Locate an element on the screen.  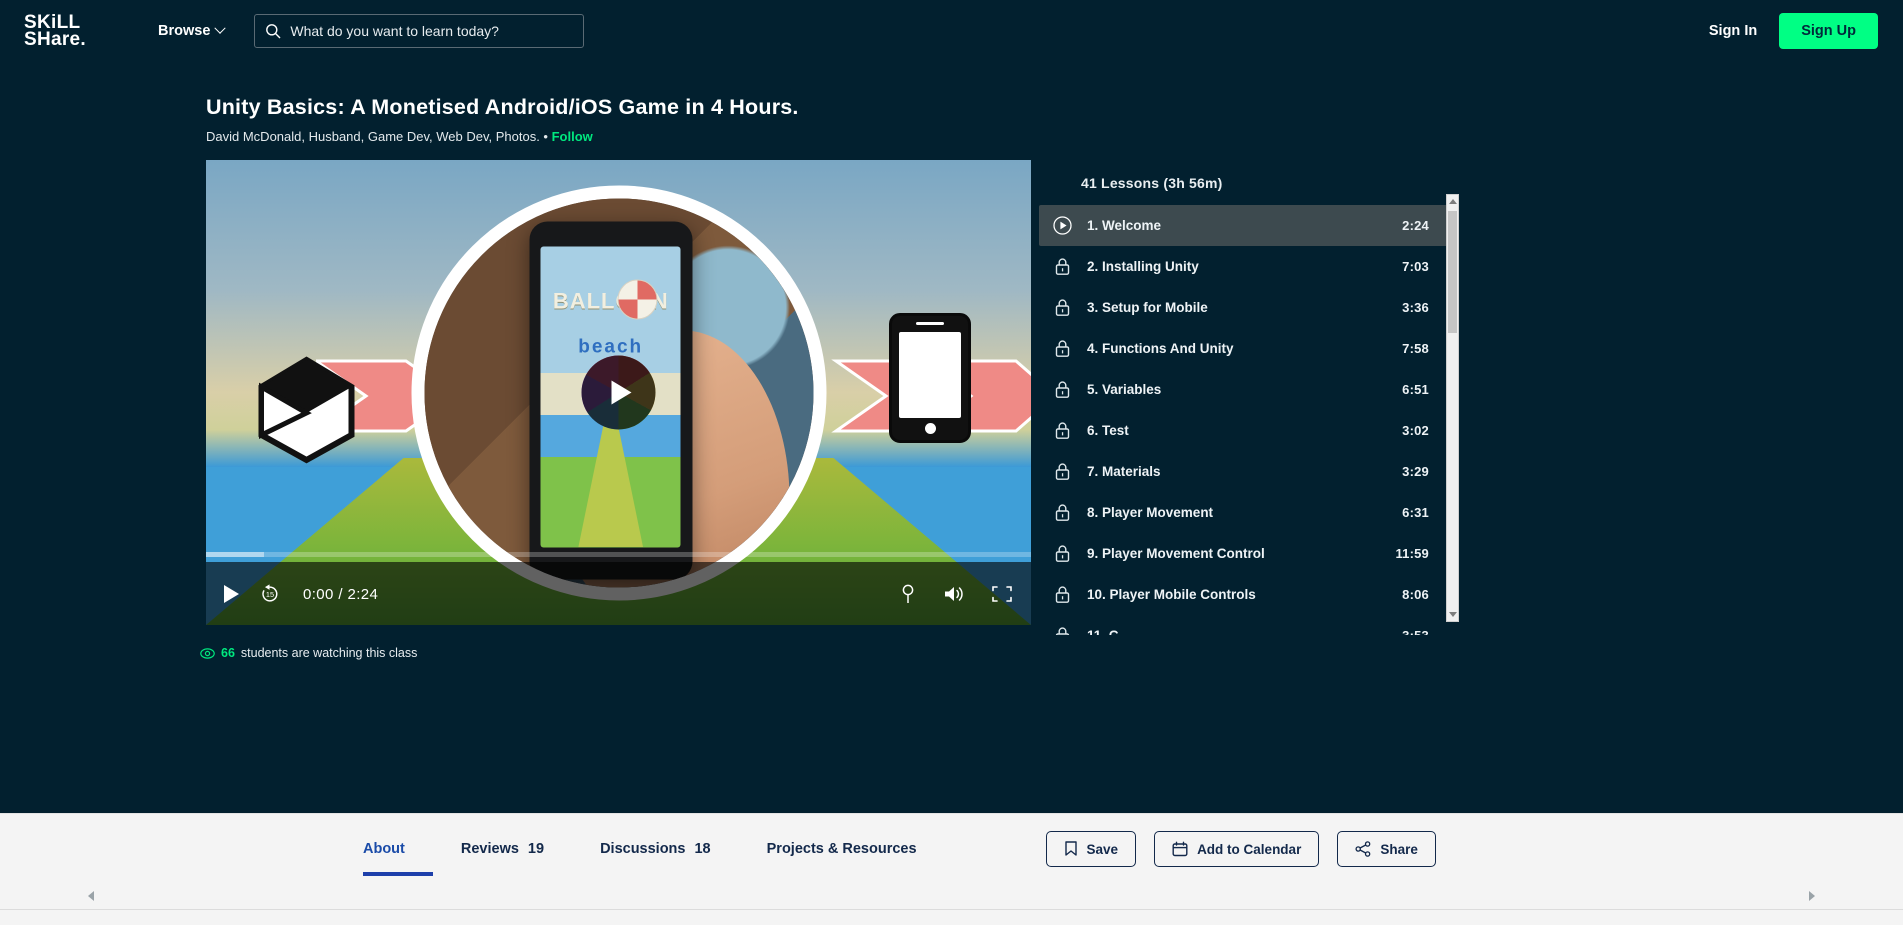
lesson-label: 8. Player Movement is located at coordinates (1150, 512).